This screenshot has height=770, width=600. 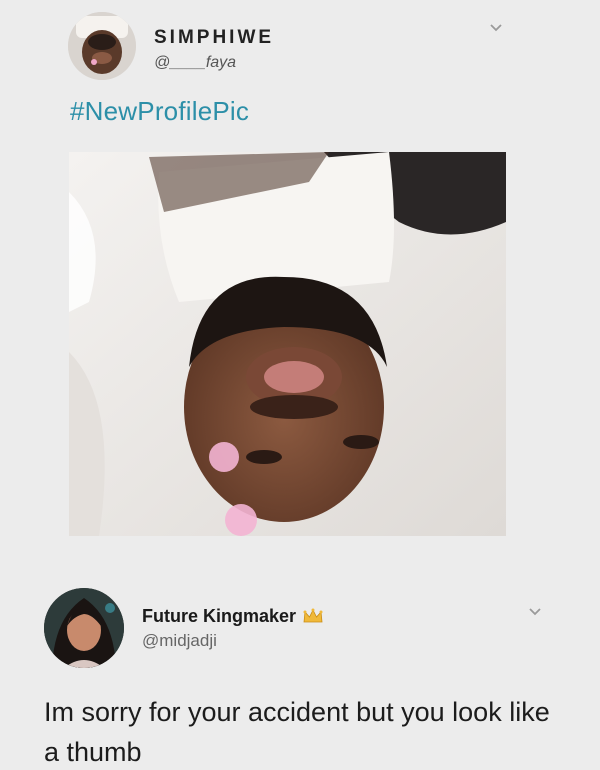 I want to click on crown-icon, so click(x=313, y=615).